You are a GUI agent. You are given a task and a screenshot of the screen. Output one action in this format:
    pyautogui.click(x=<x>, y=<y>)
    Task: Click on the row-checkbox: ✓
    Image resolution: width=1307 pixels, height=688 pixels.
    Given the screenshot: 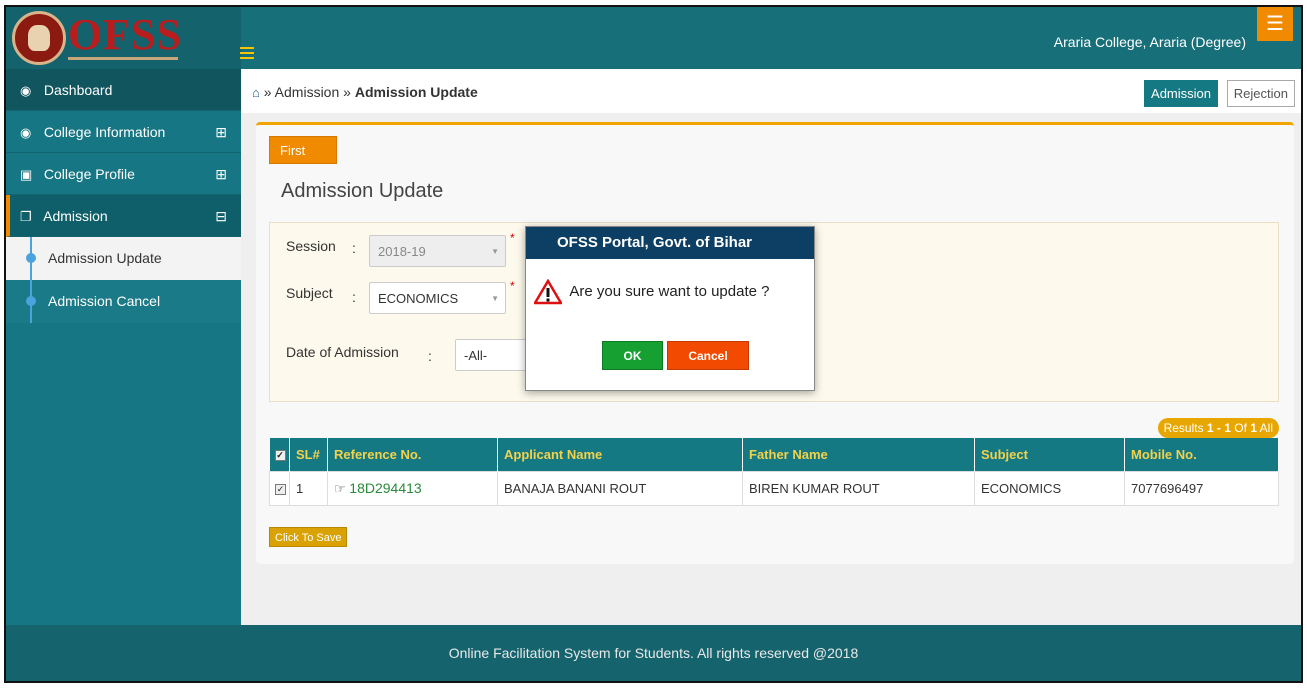 What is the action you would take?
    pyautogui.click(x=280, y=489)
    